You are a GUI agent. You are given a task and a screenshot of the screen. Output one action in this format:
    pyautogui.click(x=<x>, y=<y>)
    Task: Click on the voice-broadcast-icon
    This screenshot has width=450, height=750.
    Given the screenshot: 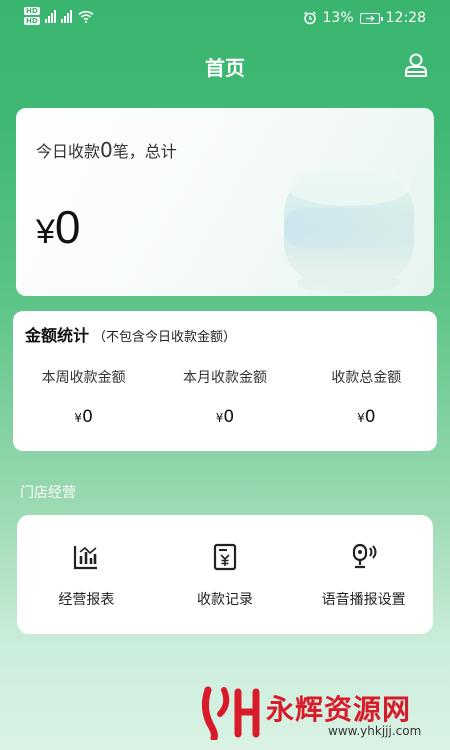 What is the action you would take?
    pyautogui.click(x=364, y=556)
    